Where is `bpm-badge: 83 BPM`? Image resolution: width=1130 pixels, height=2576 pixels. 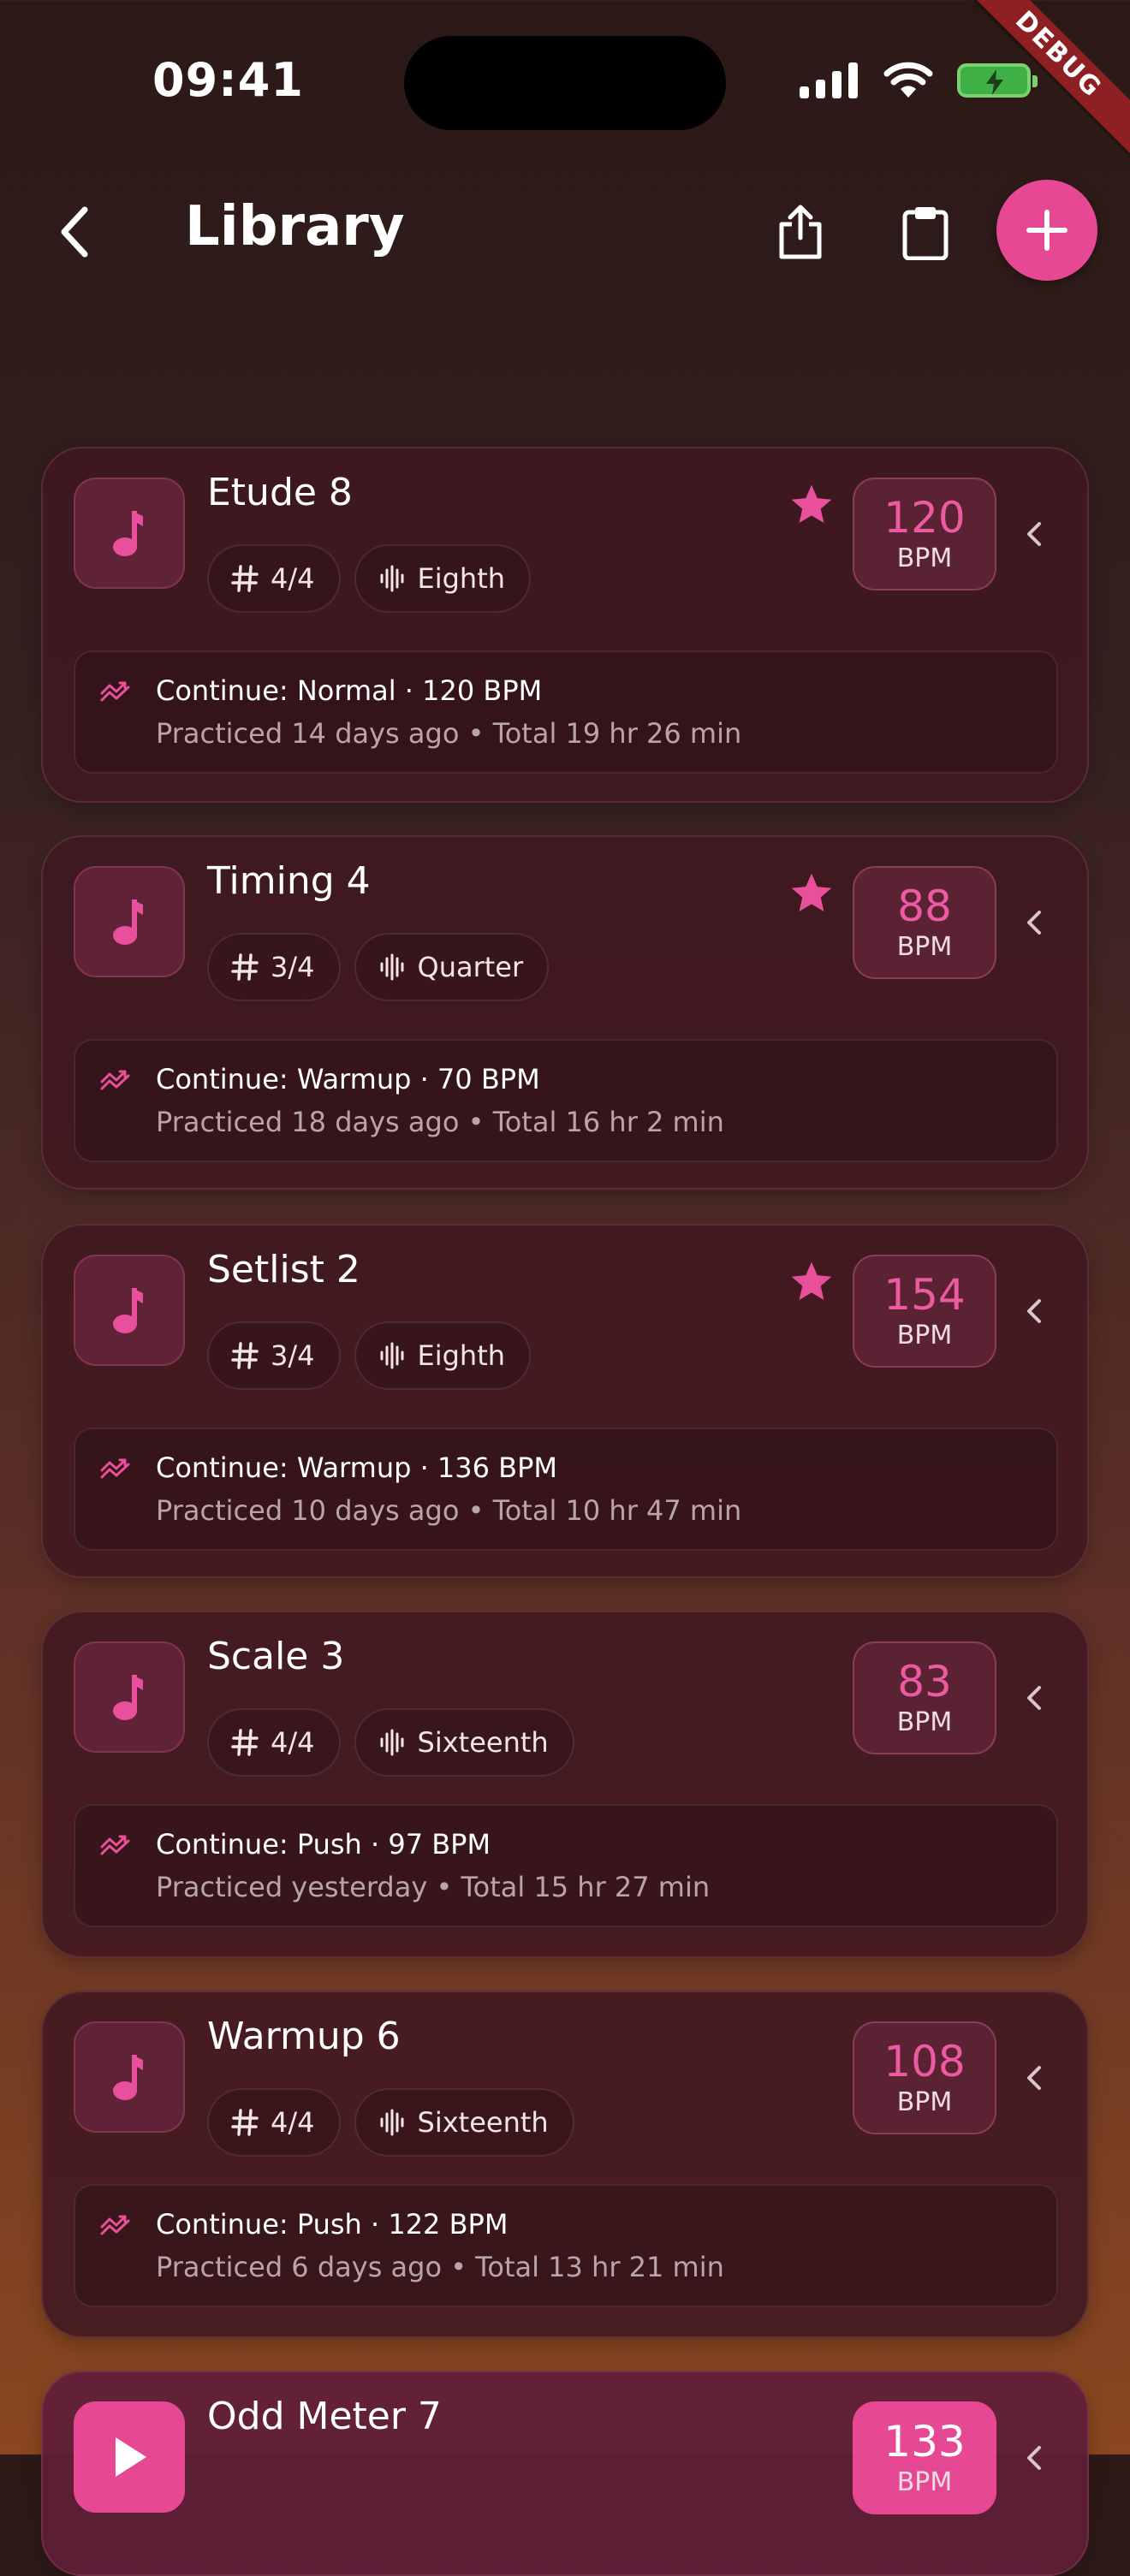
bpm-badge: 83 BPM is located at coordinates (924, 1697).